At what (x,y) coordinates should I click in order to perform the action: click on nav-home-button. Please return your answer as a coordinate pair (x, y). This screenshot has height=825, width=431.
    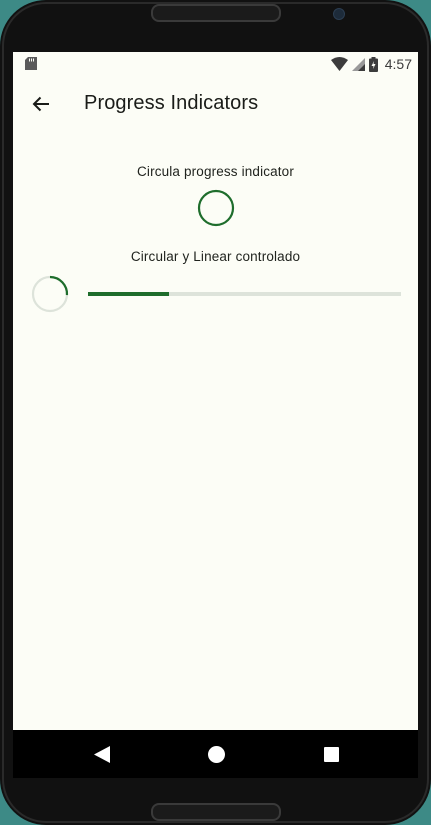
    Looking at the image, I should click on (216, 754).